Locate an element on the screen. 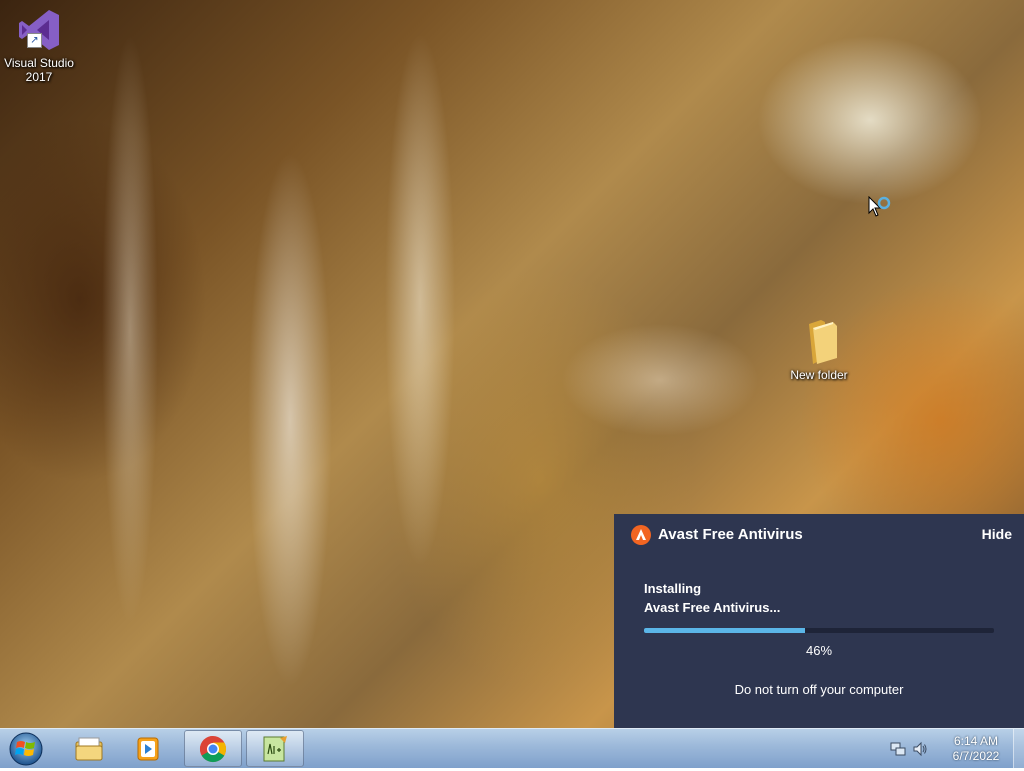 The width and height of the screenshot is (1024, 771). clock-date: 6/7/2022 is located at coordinates (976, 756).